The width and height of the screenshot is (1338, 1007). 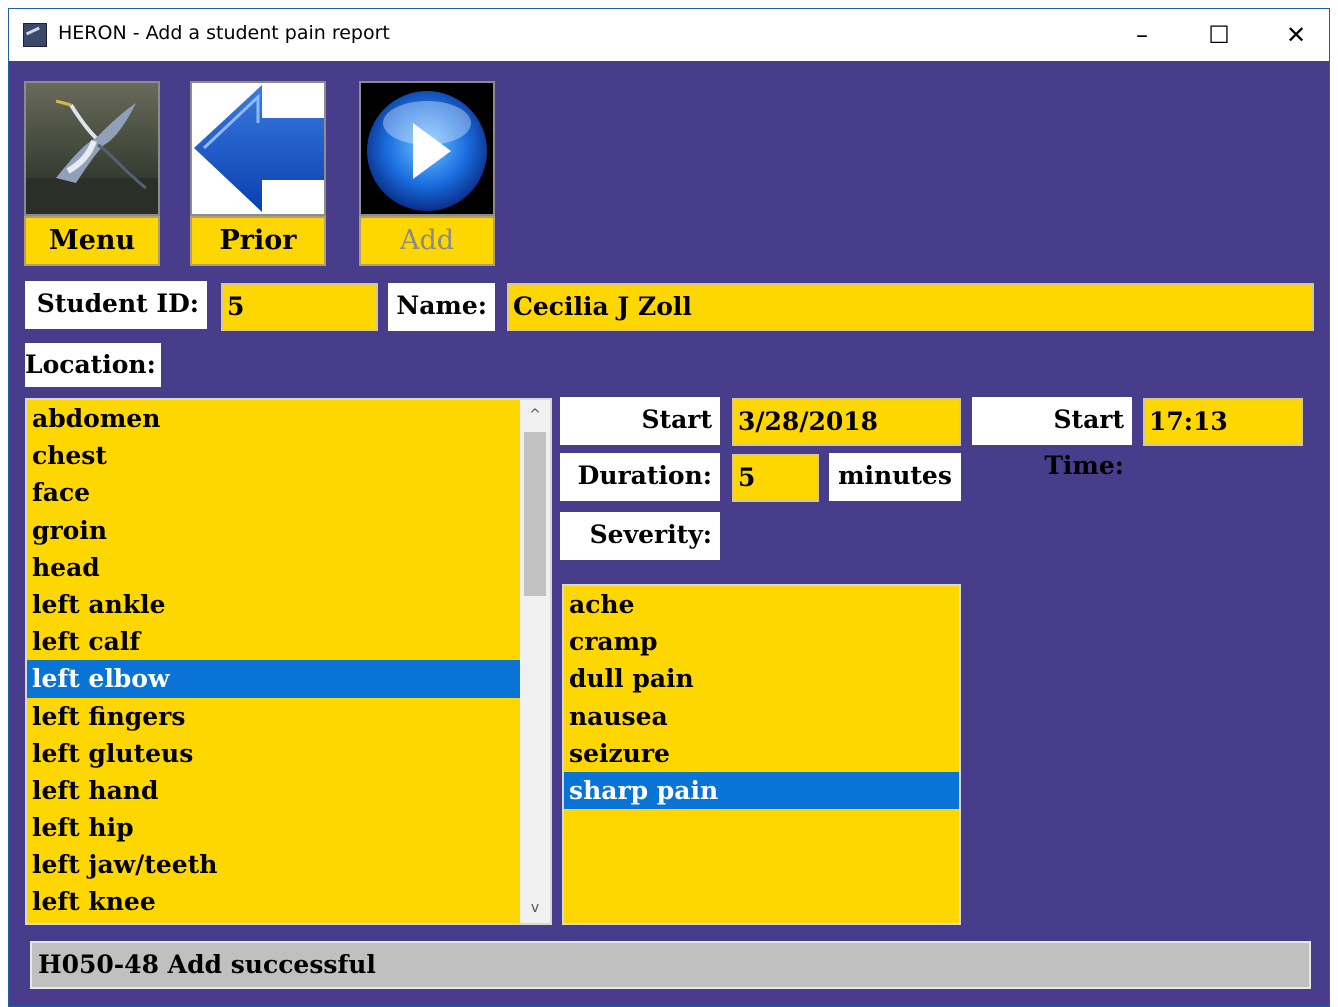 I want to click on location-item: face, so click(x=288, y=492).